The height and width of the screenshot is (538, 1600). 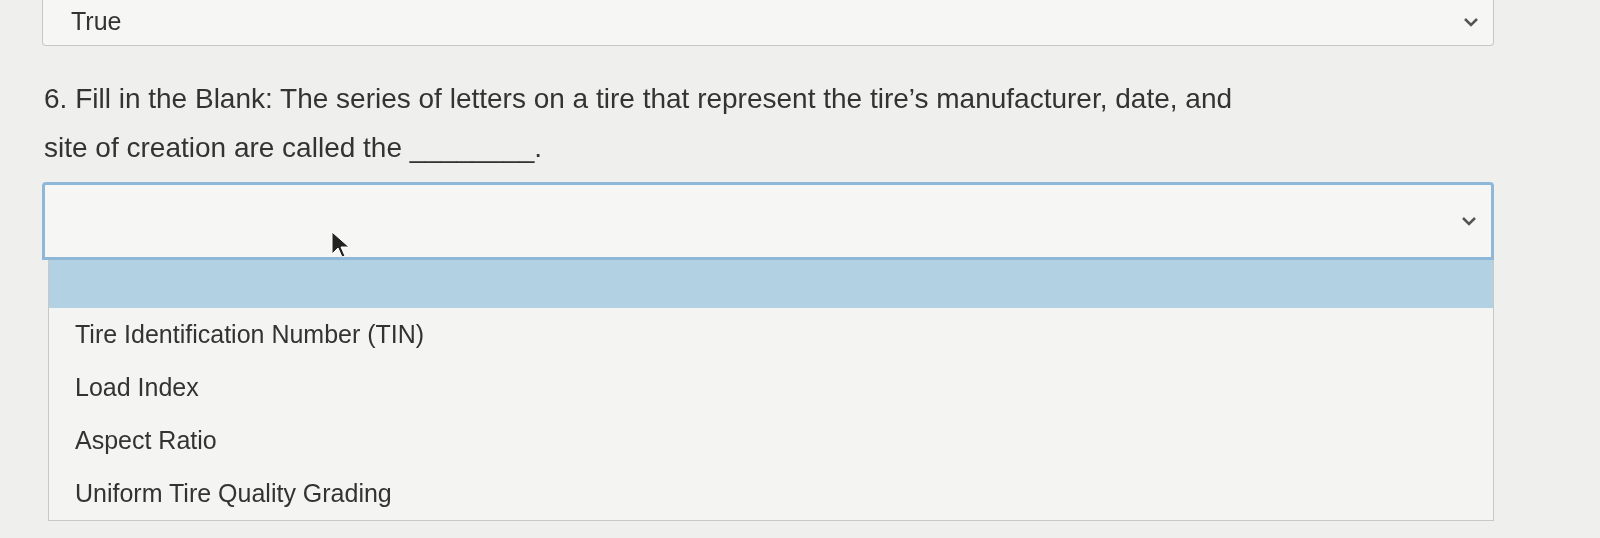 What do you see at coordinates (771, 440) in the screenshot?
I see `dropdown-option: Aspect Ratio` at bounding box center [771, 440].